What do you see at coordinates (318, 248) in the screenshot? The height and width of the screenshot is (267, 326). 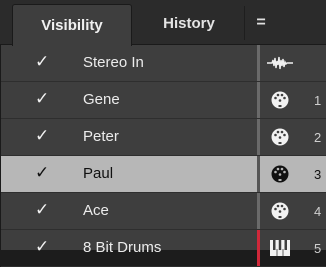 I see `track-number: 5` at bounding box center [318, 248].